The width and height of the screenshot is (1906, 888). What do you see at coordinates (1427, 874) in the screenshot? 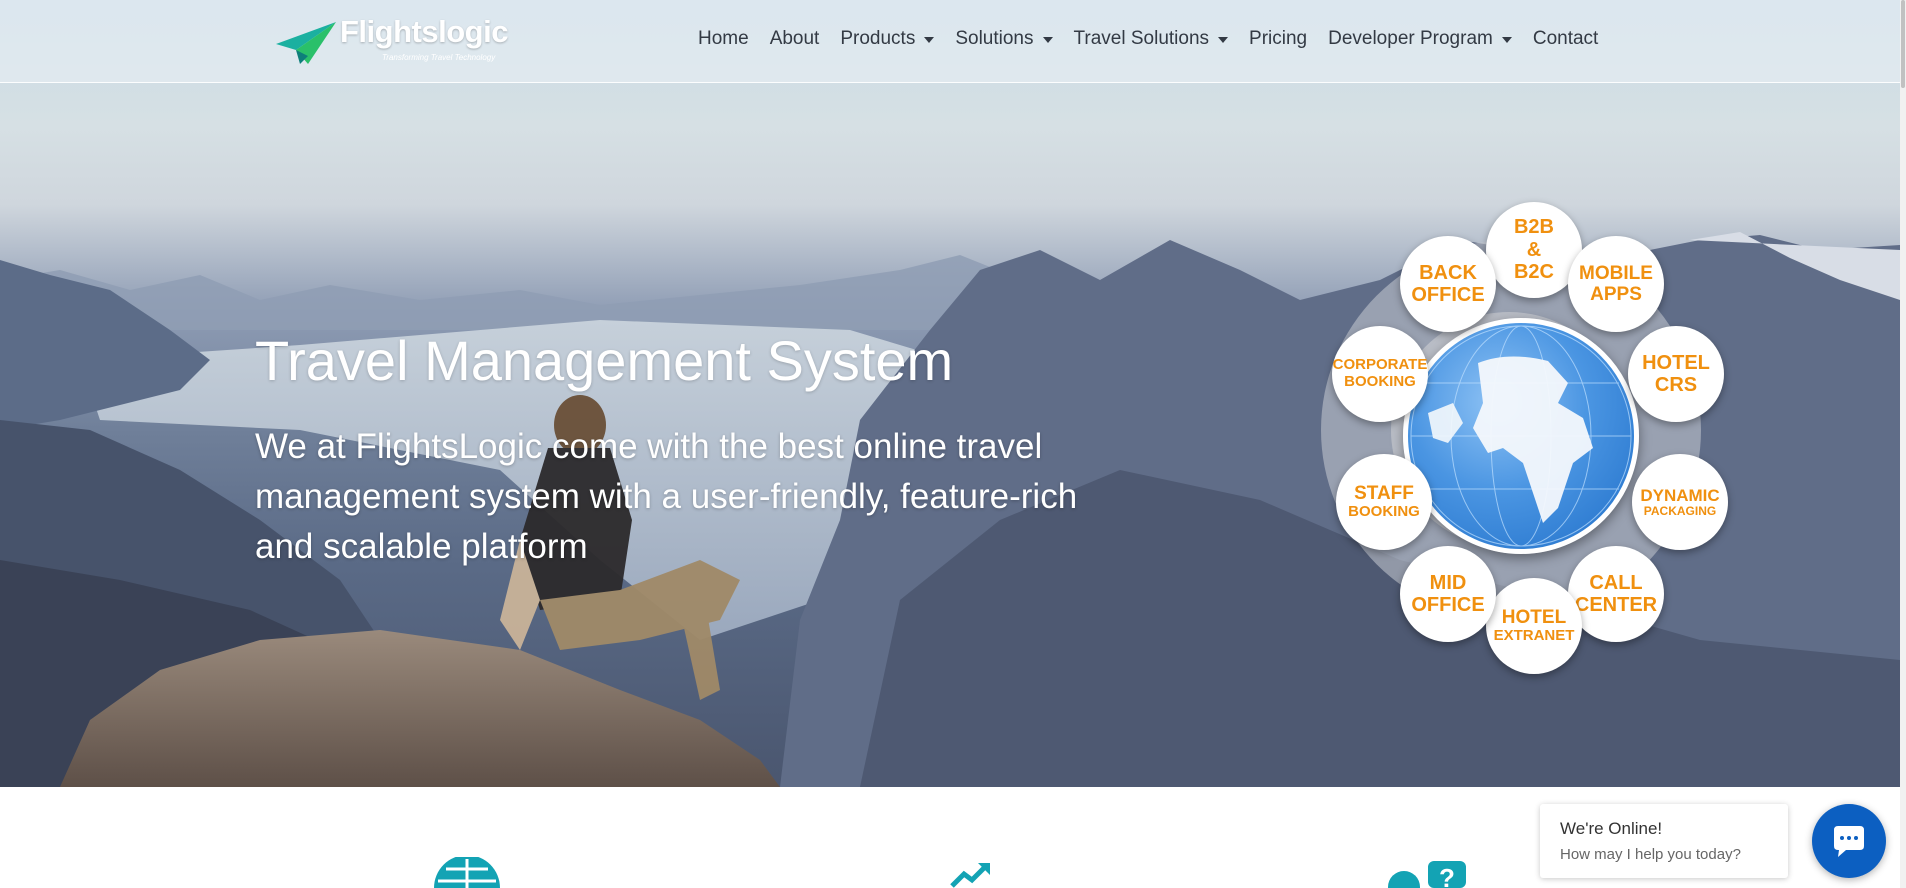
I see `faq-icon: ?` at bounding box center [1427, 874].